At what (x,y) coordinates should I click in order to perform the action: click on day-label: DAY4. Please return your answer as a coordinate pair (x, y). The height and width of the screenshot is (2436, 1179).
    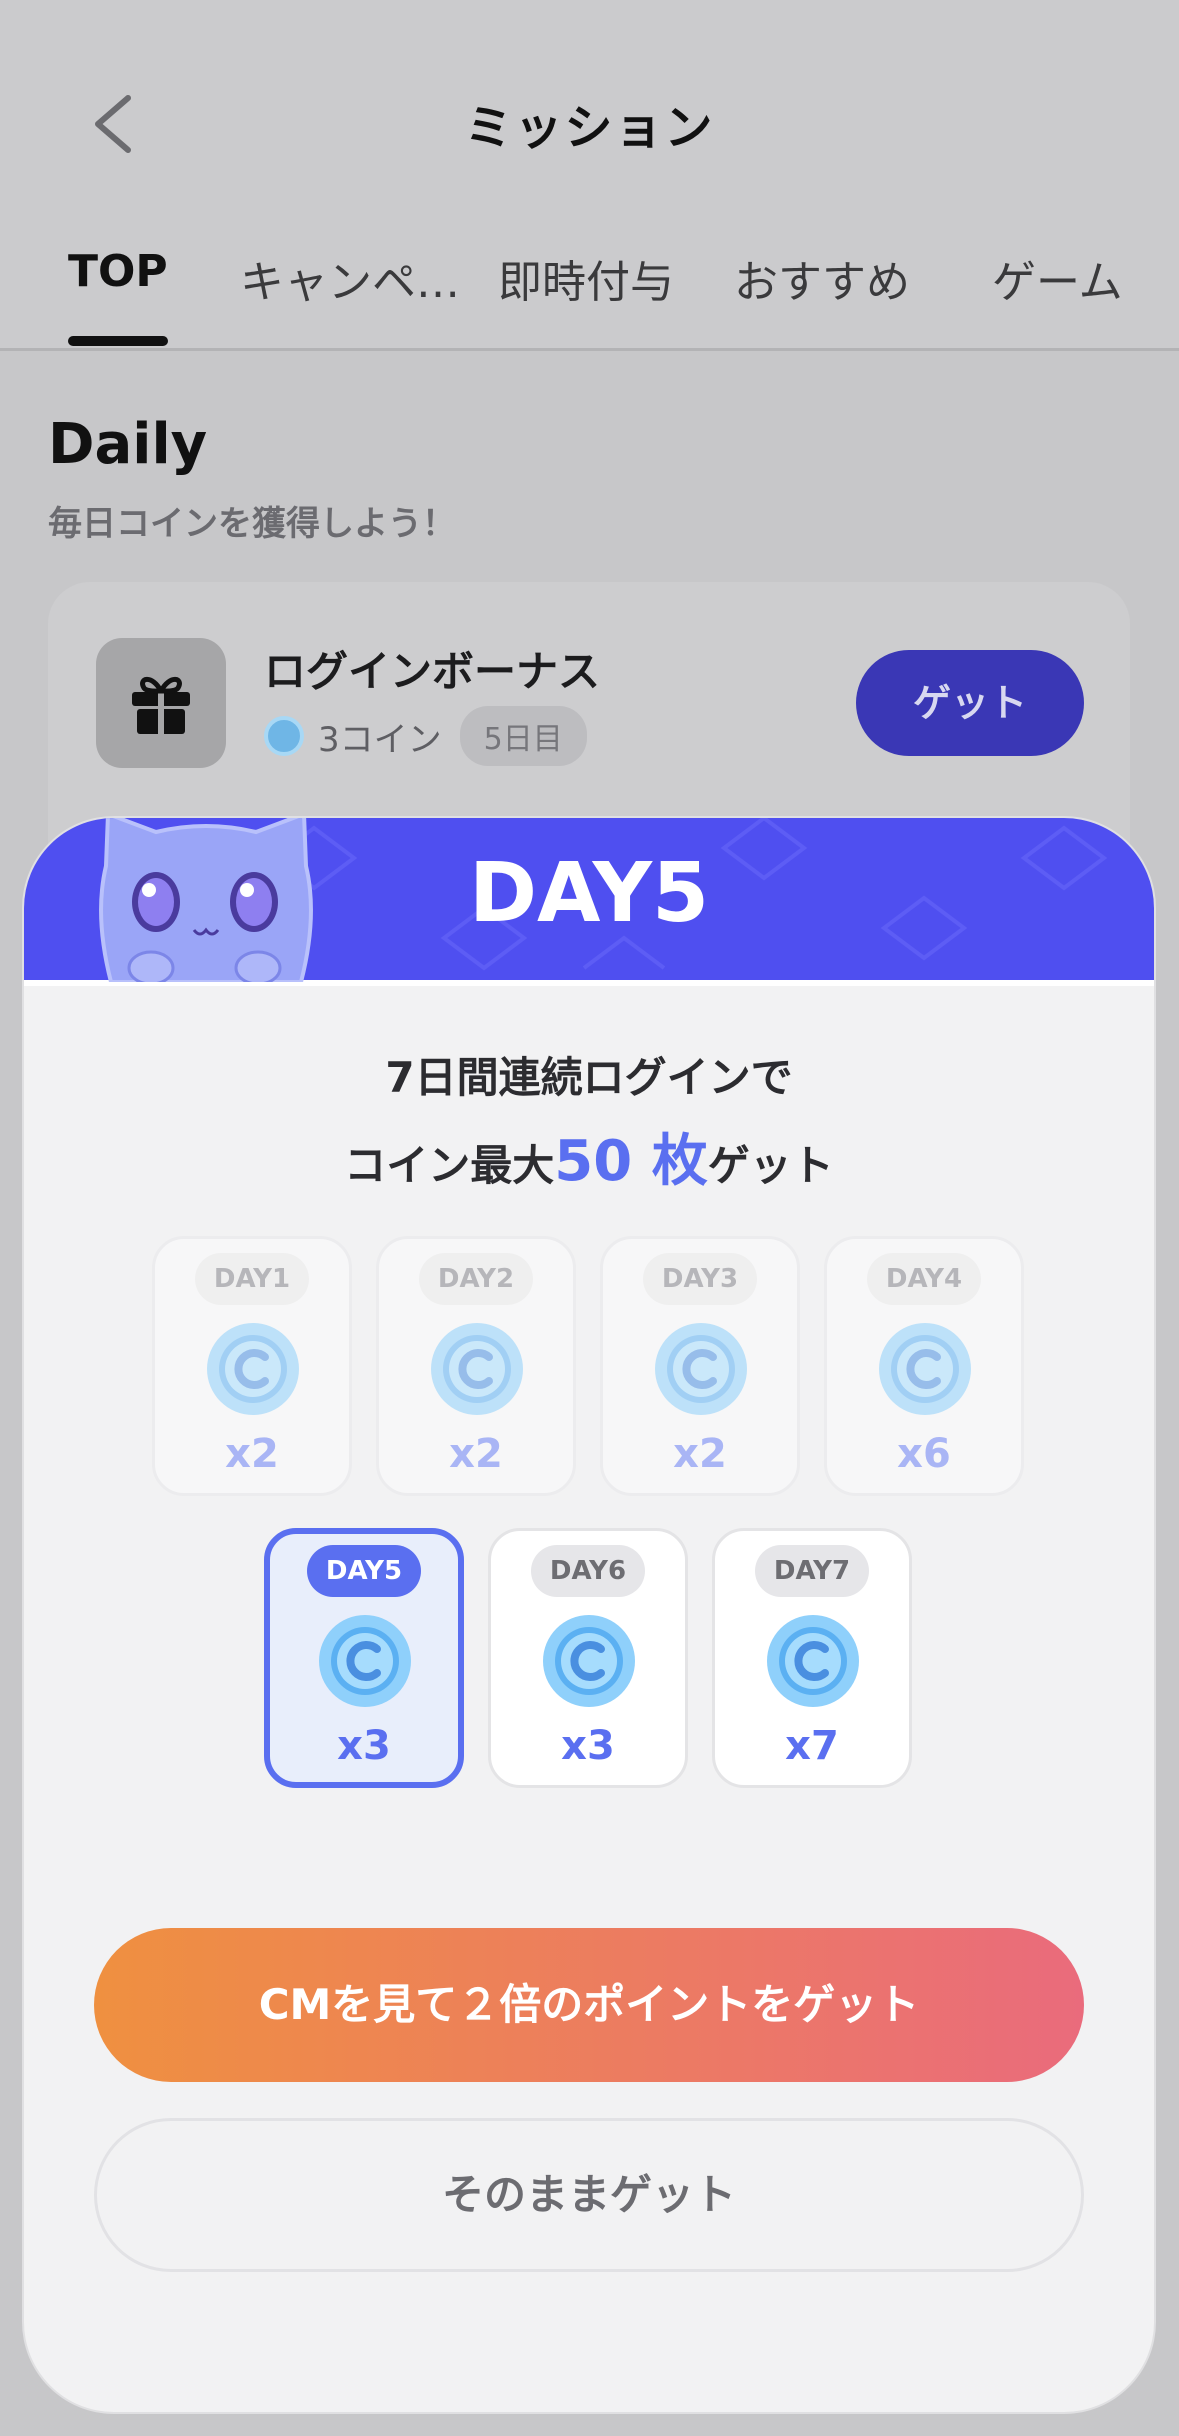
    Looking at the image, I should click on (924, 1279).